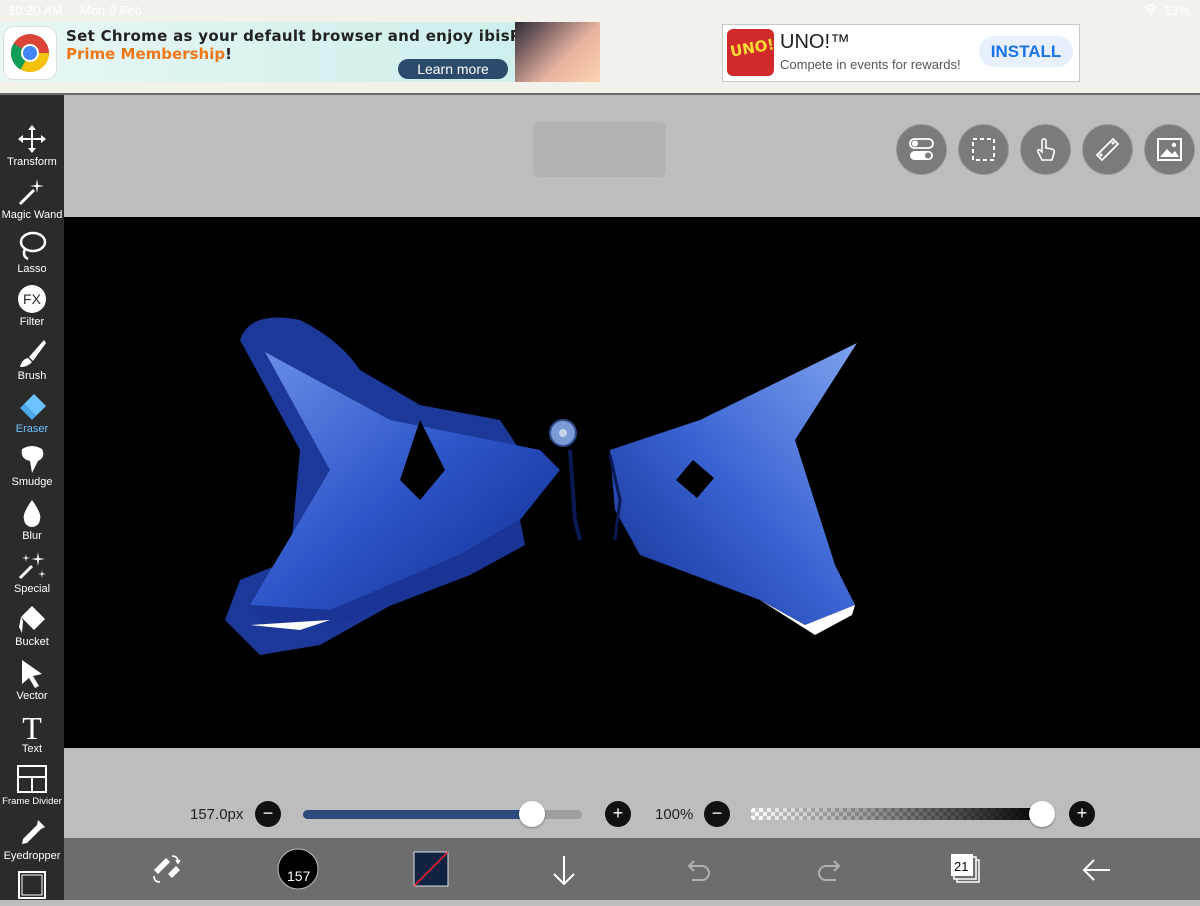 The width and height of the screenshot is (1200, 906). Describe the element at coordinates (453, 69) in the screenshot. I see `learn-more-button: Learn more` at that location.